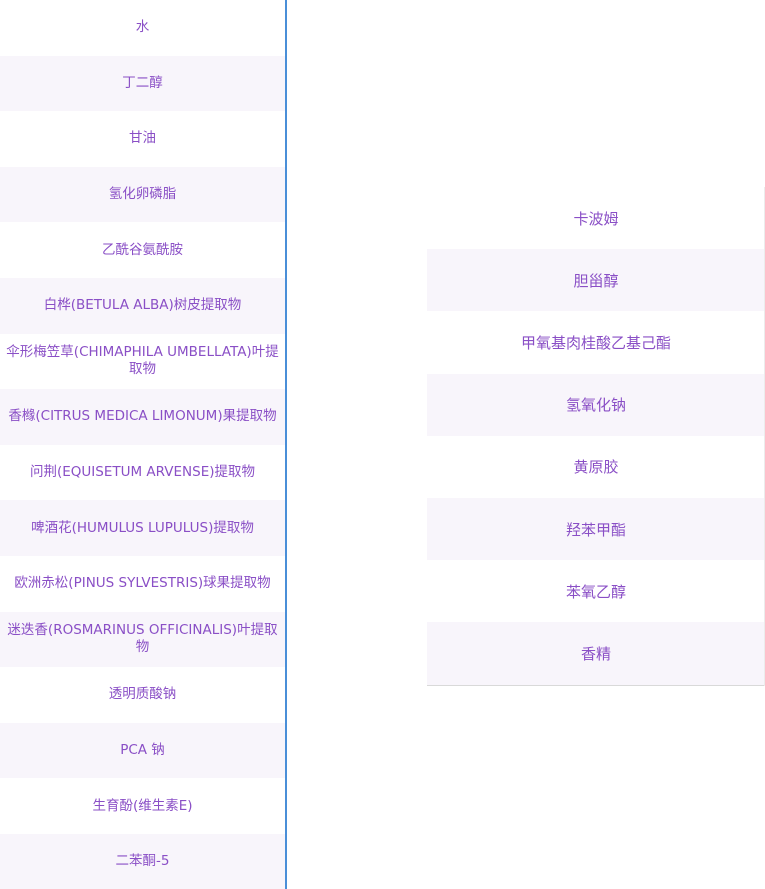 The image size is (765, 889). I want to click on ingredient-name: 卡波姆, so click(596, 218).